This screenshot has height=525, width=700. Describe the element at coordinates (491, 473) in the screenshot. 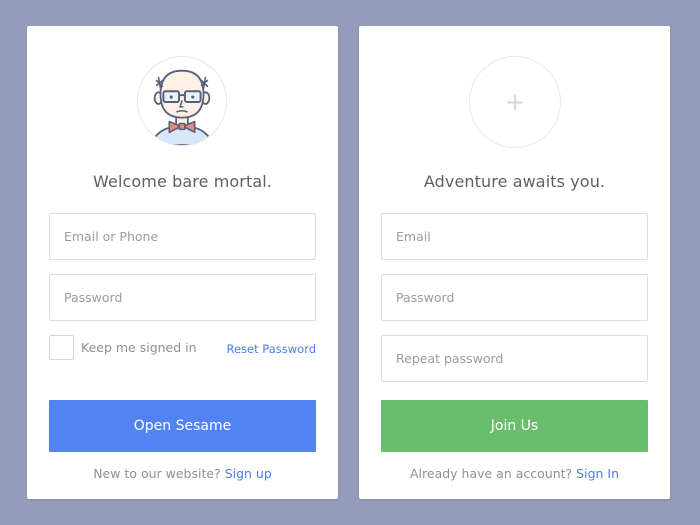

I see `signup-footer-text: Already have an account?` at that location.